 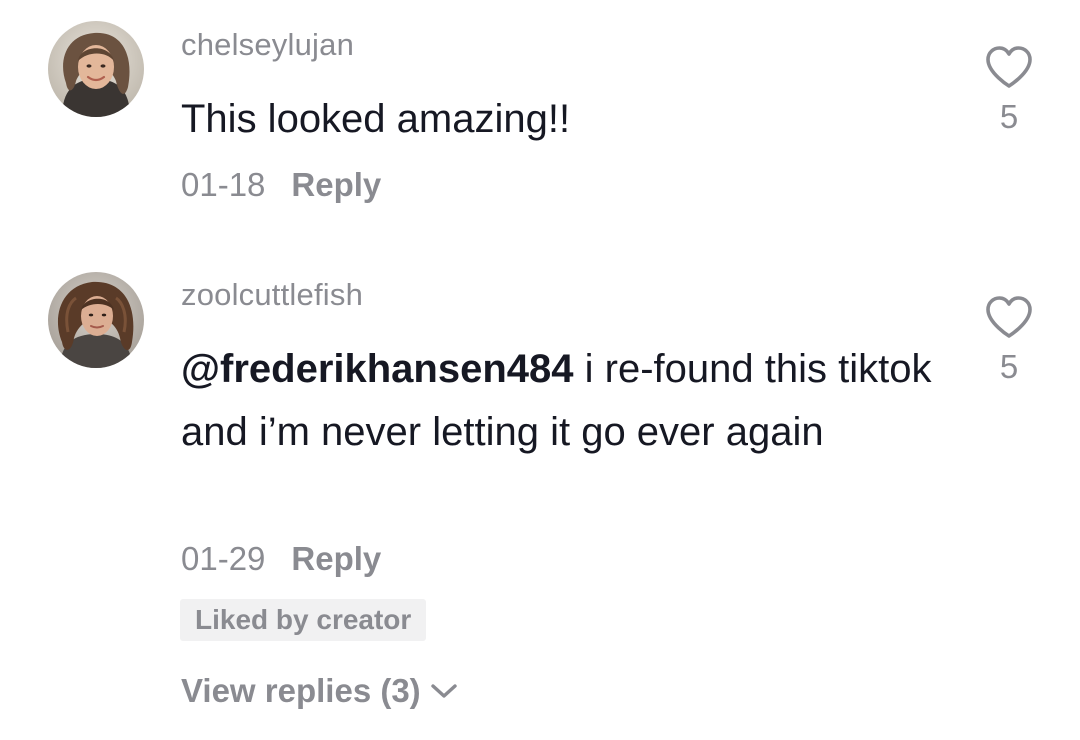 I want to click on mention-link: @frederikhansen484, so click(x=377, y=369).